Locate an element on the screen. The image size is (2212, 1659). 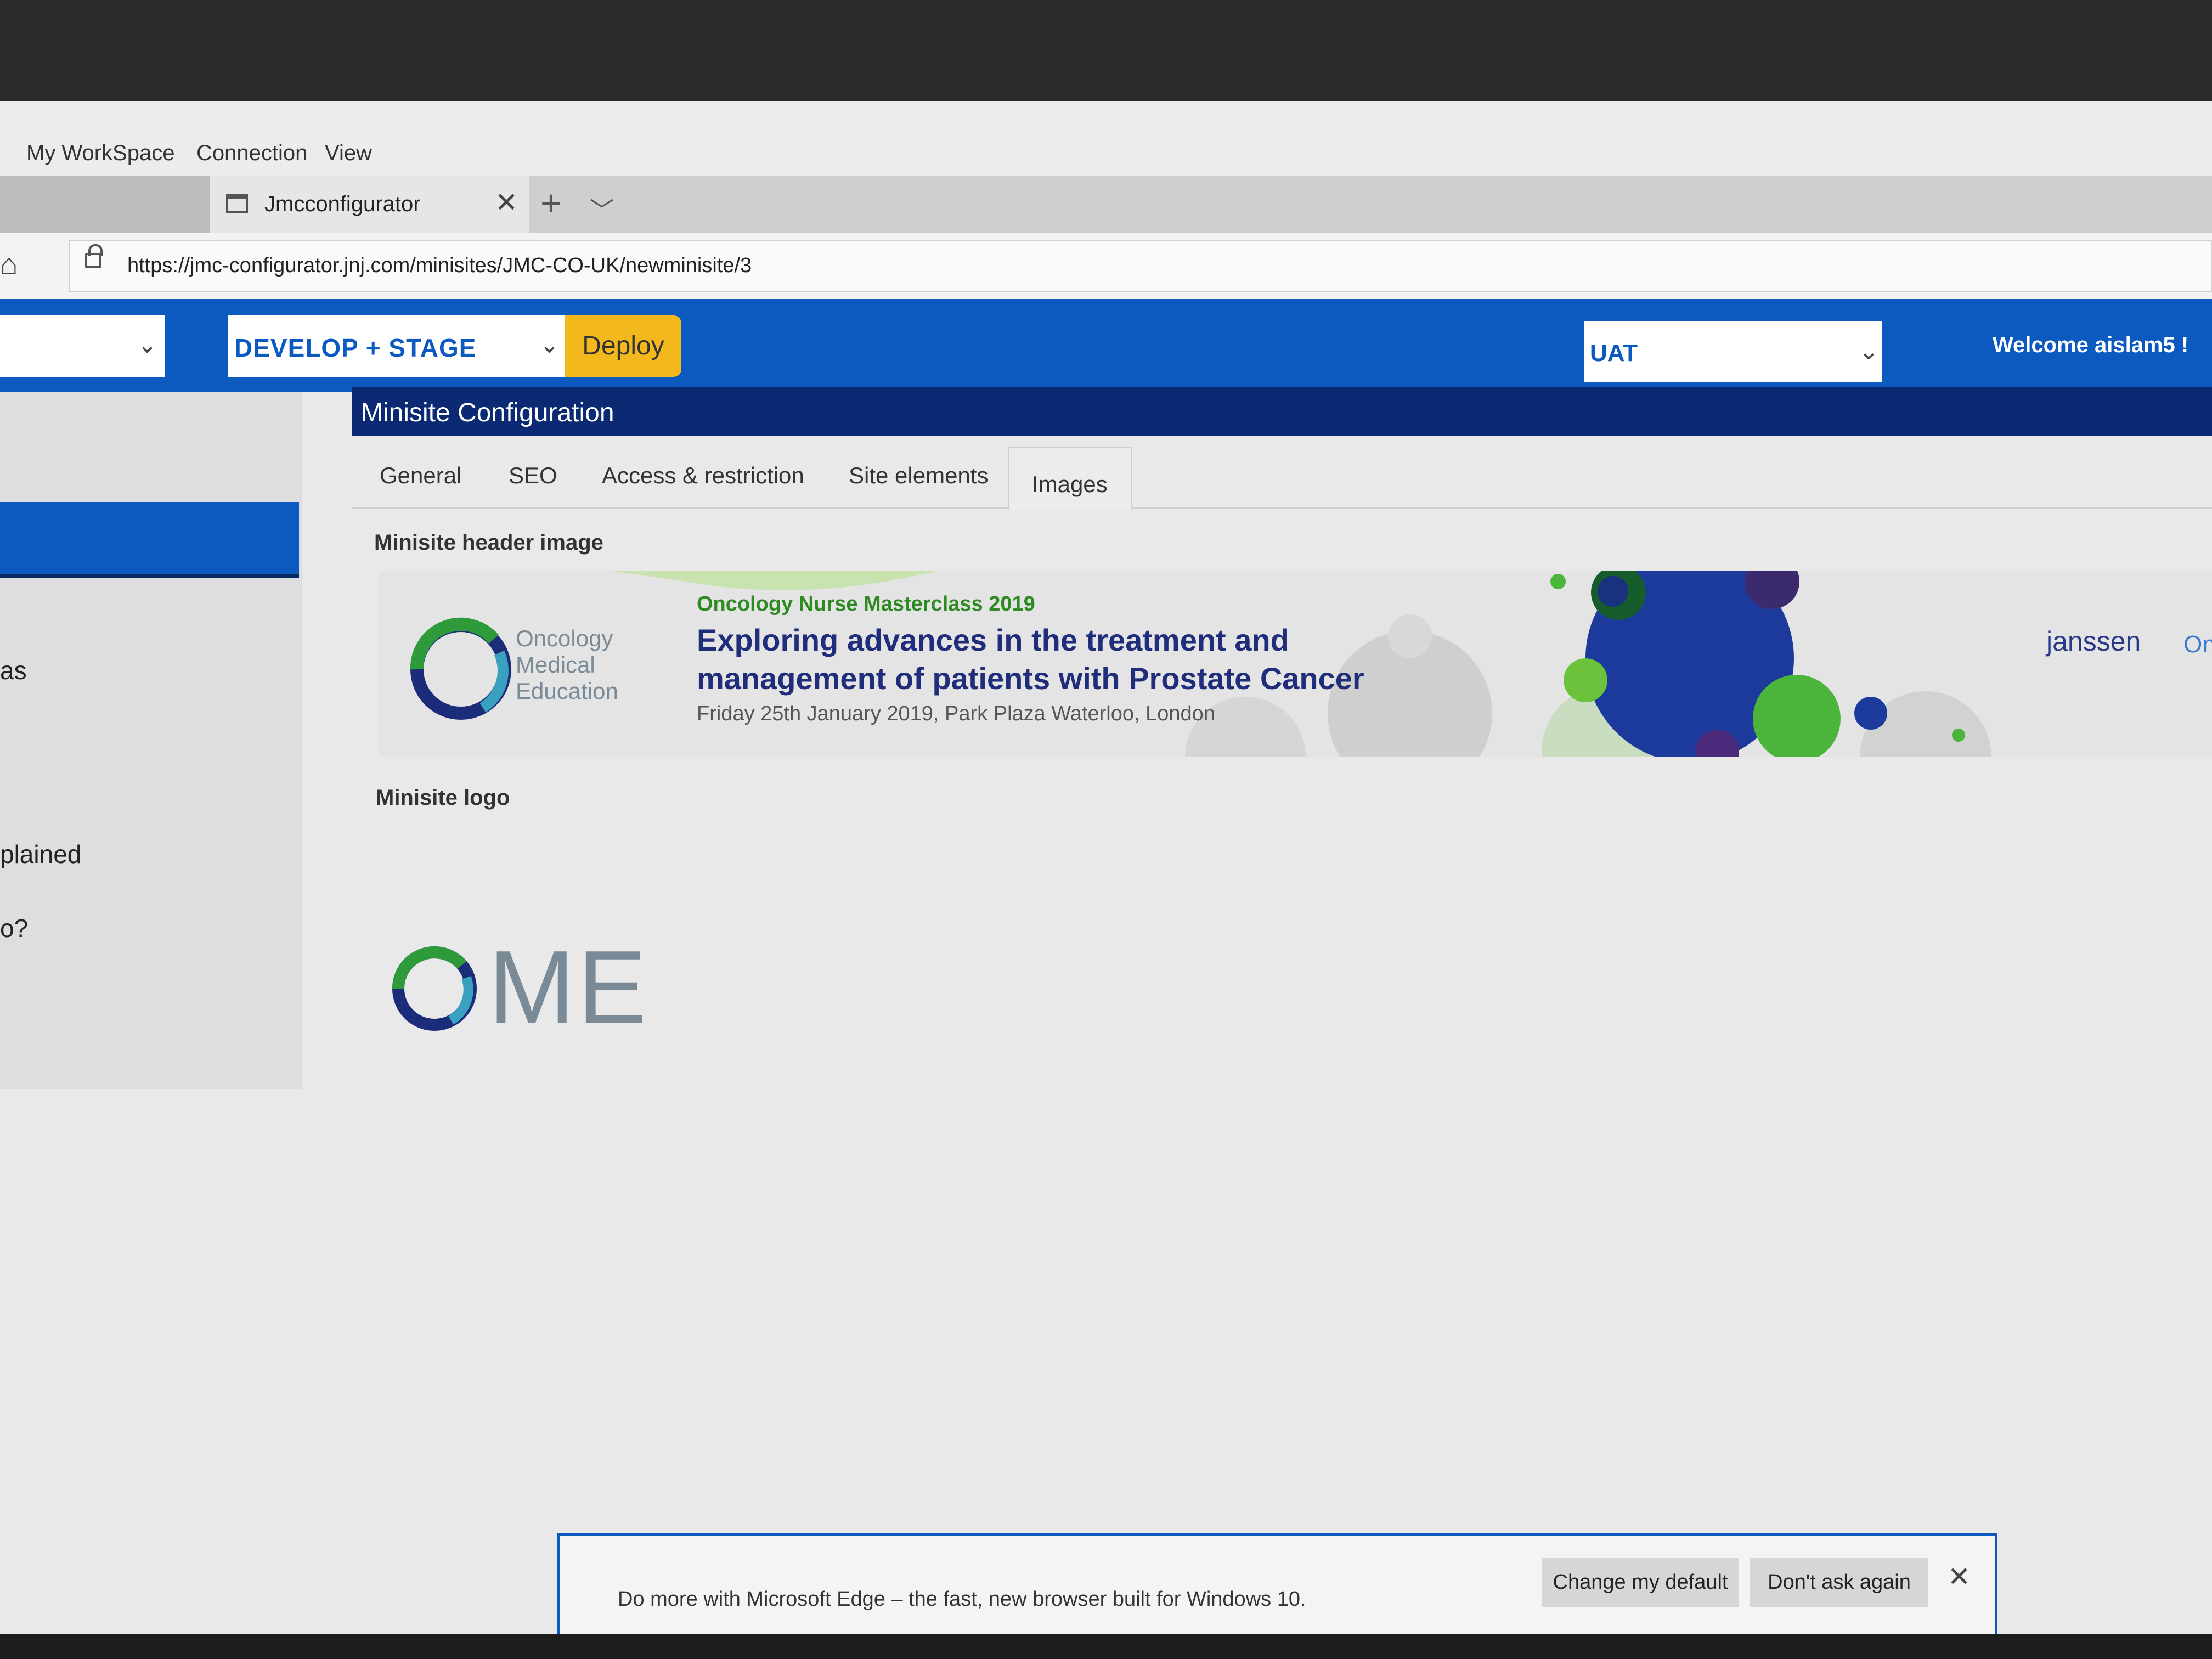
sidebar: as plained o? is located at coordinates (151, 740).